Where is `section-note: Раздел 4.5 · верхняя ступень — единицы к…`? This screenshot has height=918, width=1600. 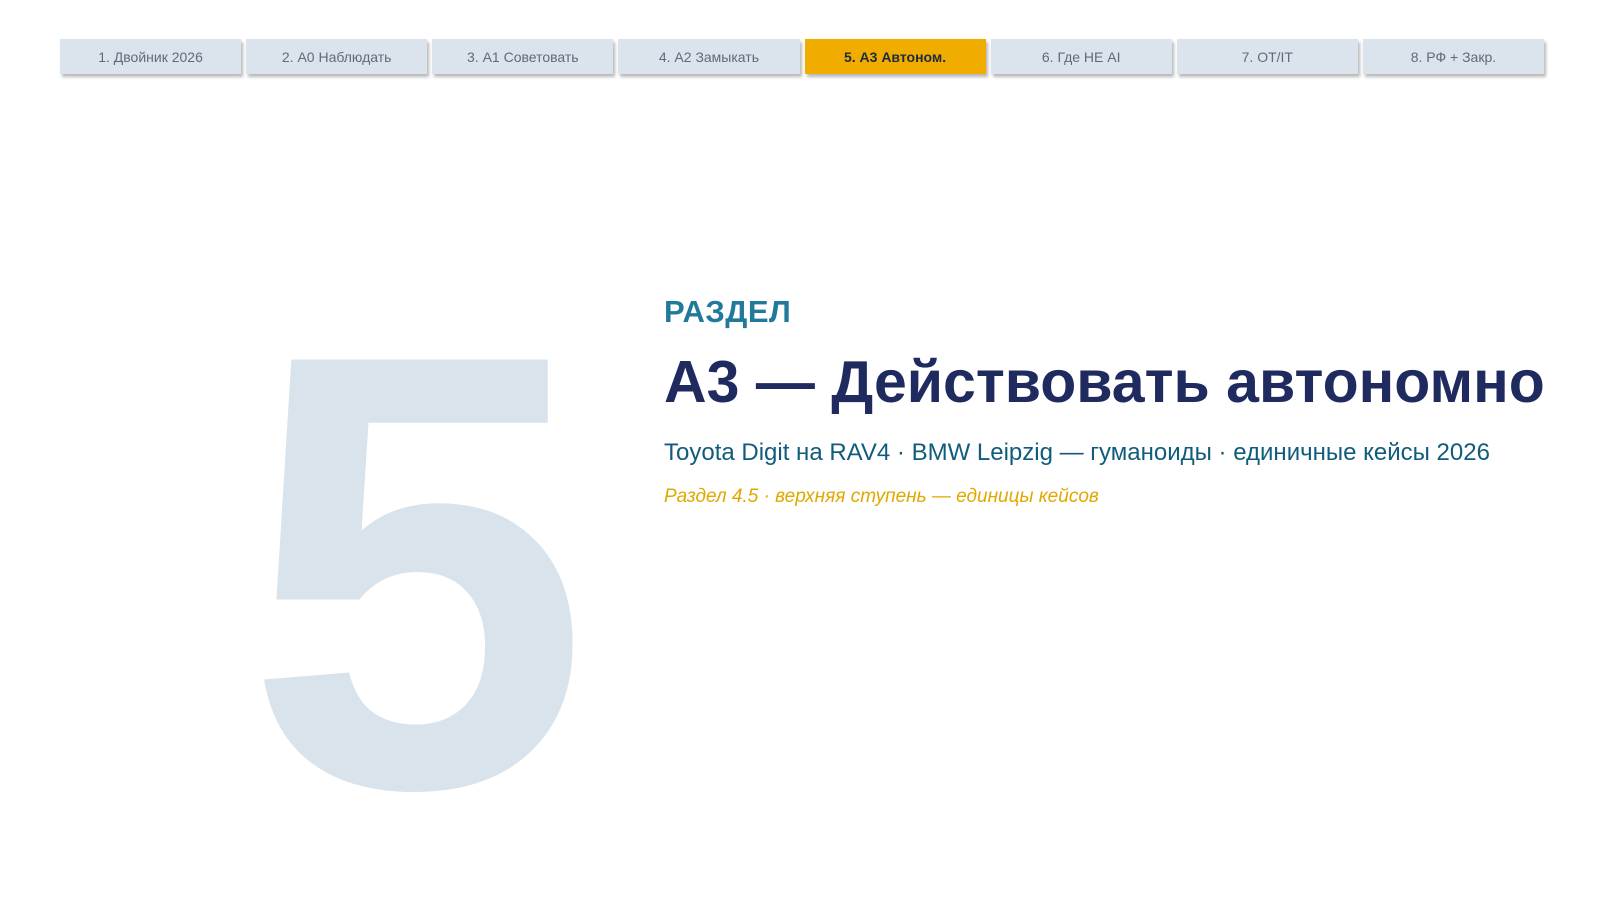
section-note: Раздел 4.5 · верхняя ступень — единицы к… is located at coordinates (881, 496).